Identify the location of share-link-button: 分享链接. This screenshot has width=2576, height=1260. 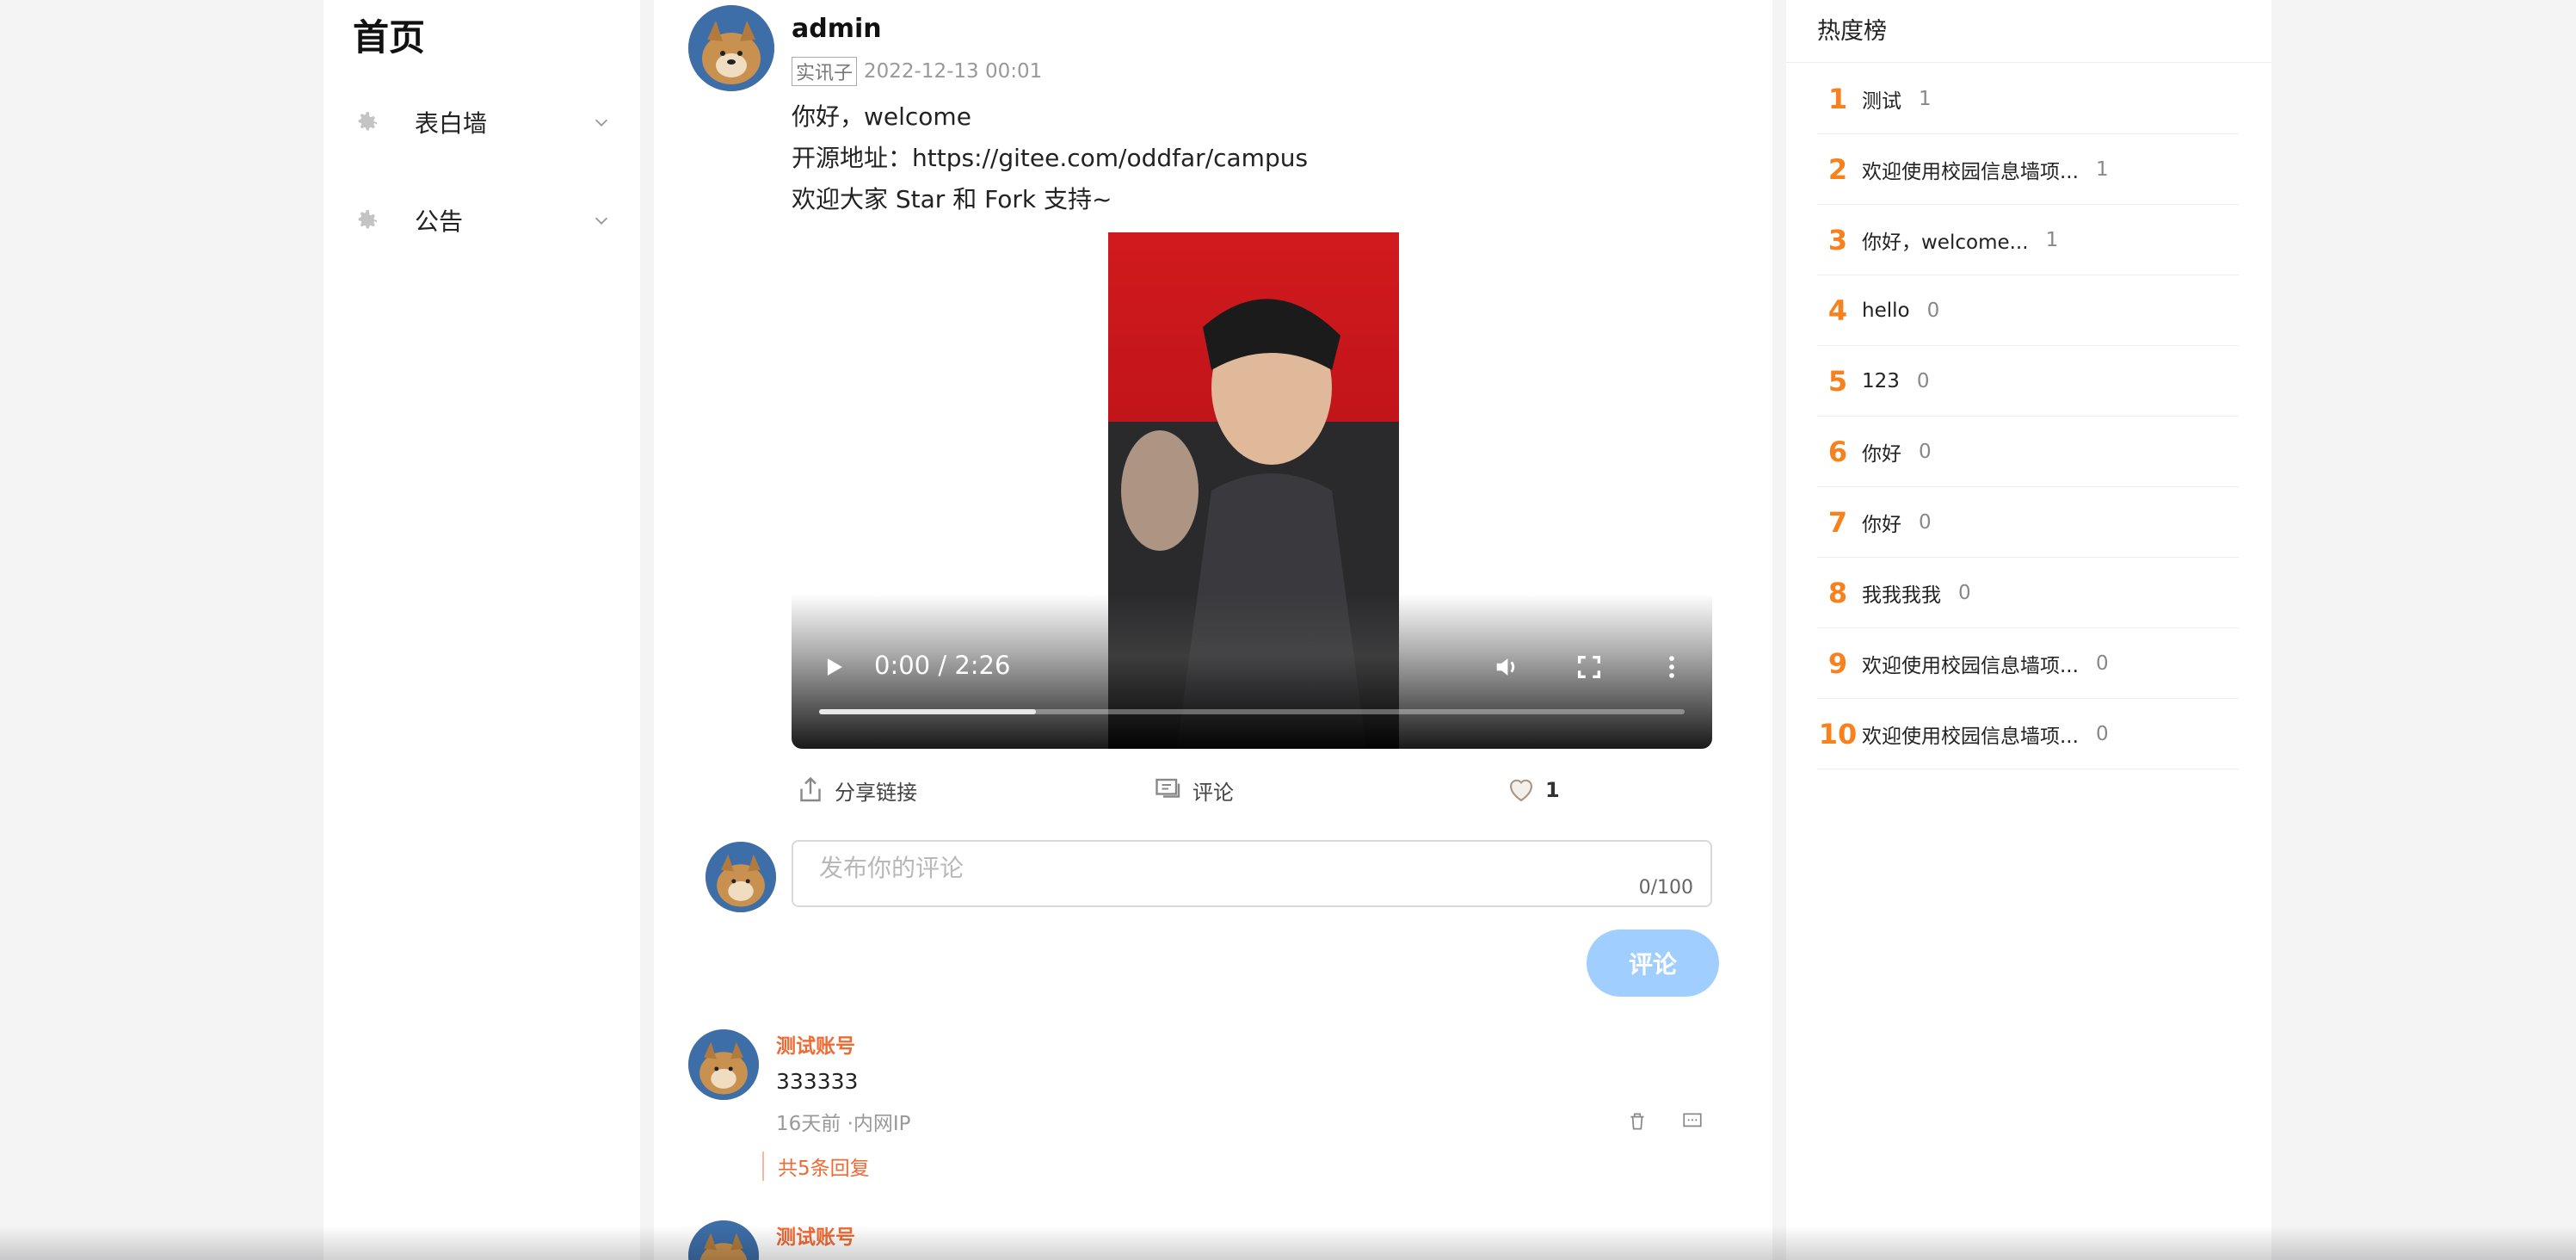
(856, 790).